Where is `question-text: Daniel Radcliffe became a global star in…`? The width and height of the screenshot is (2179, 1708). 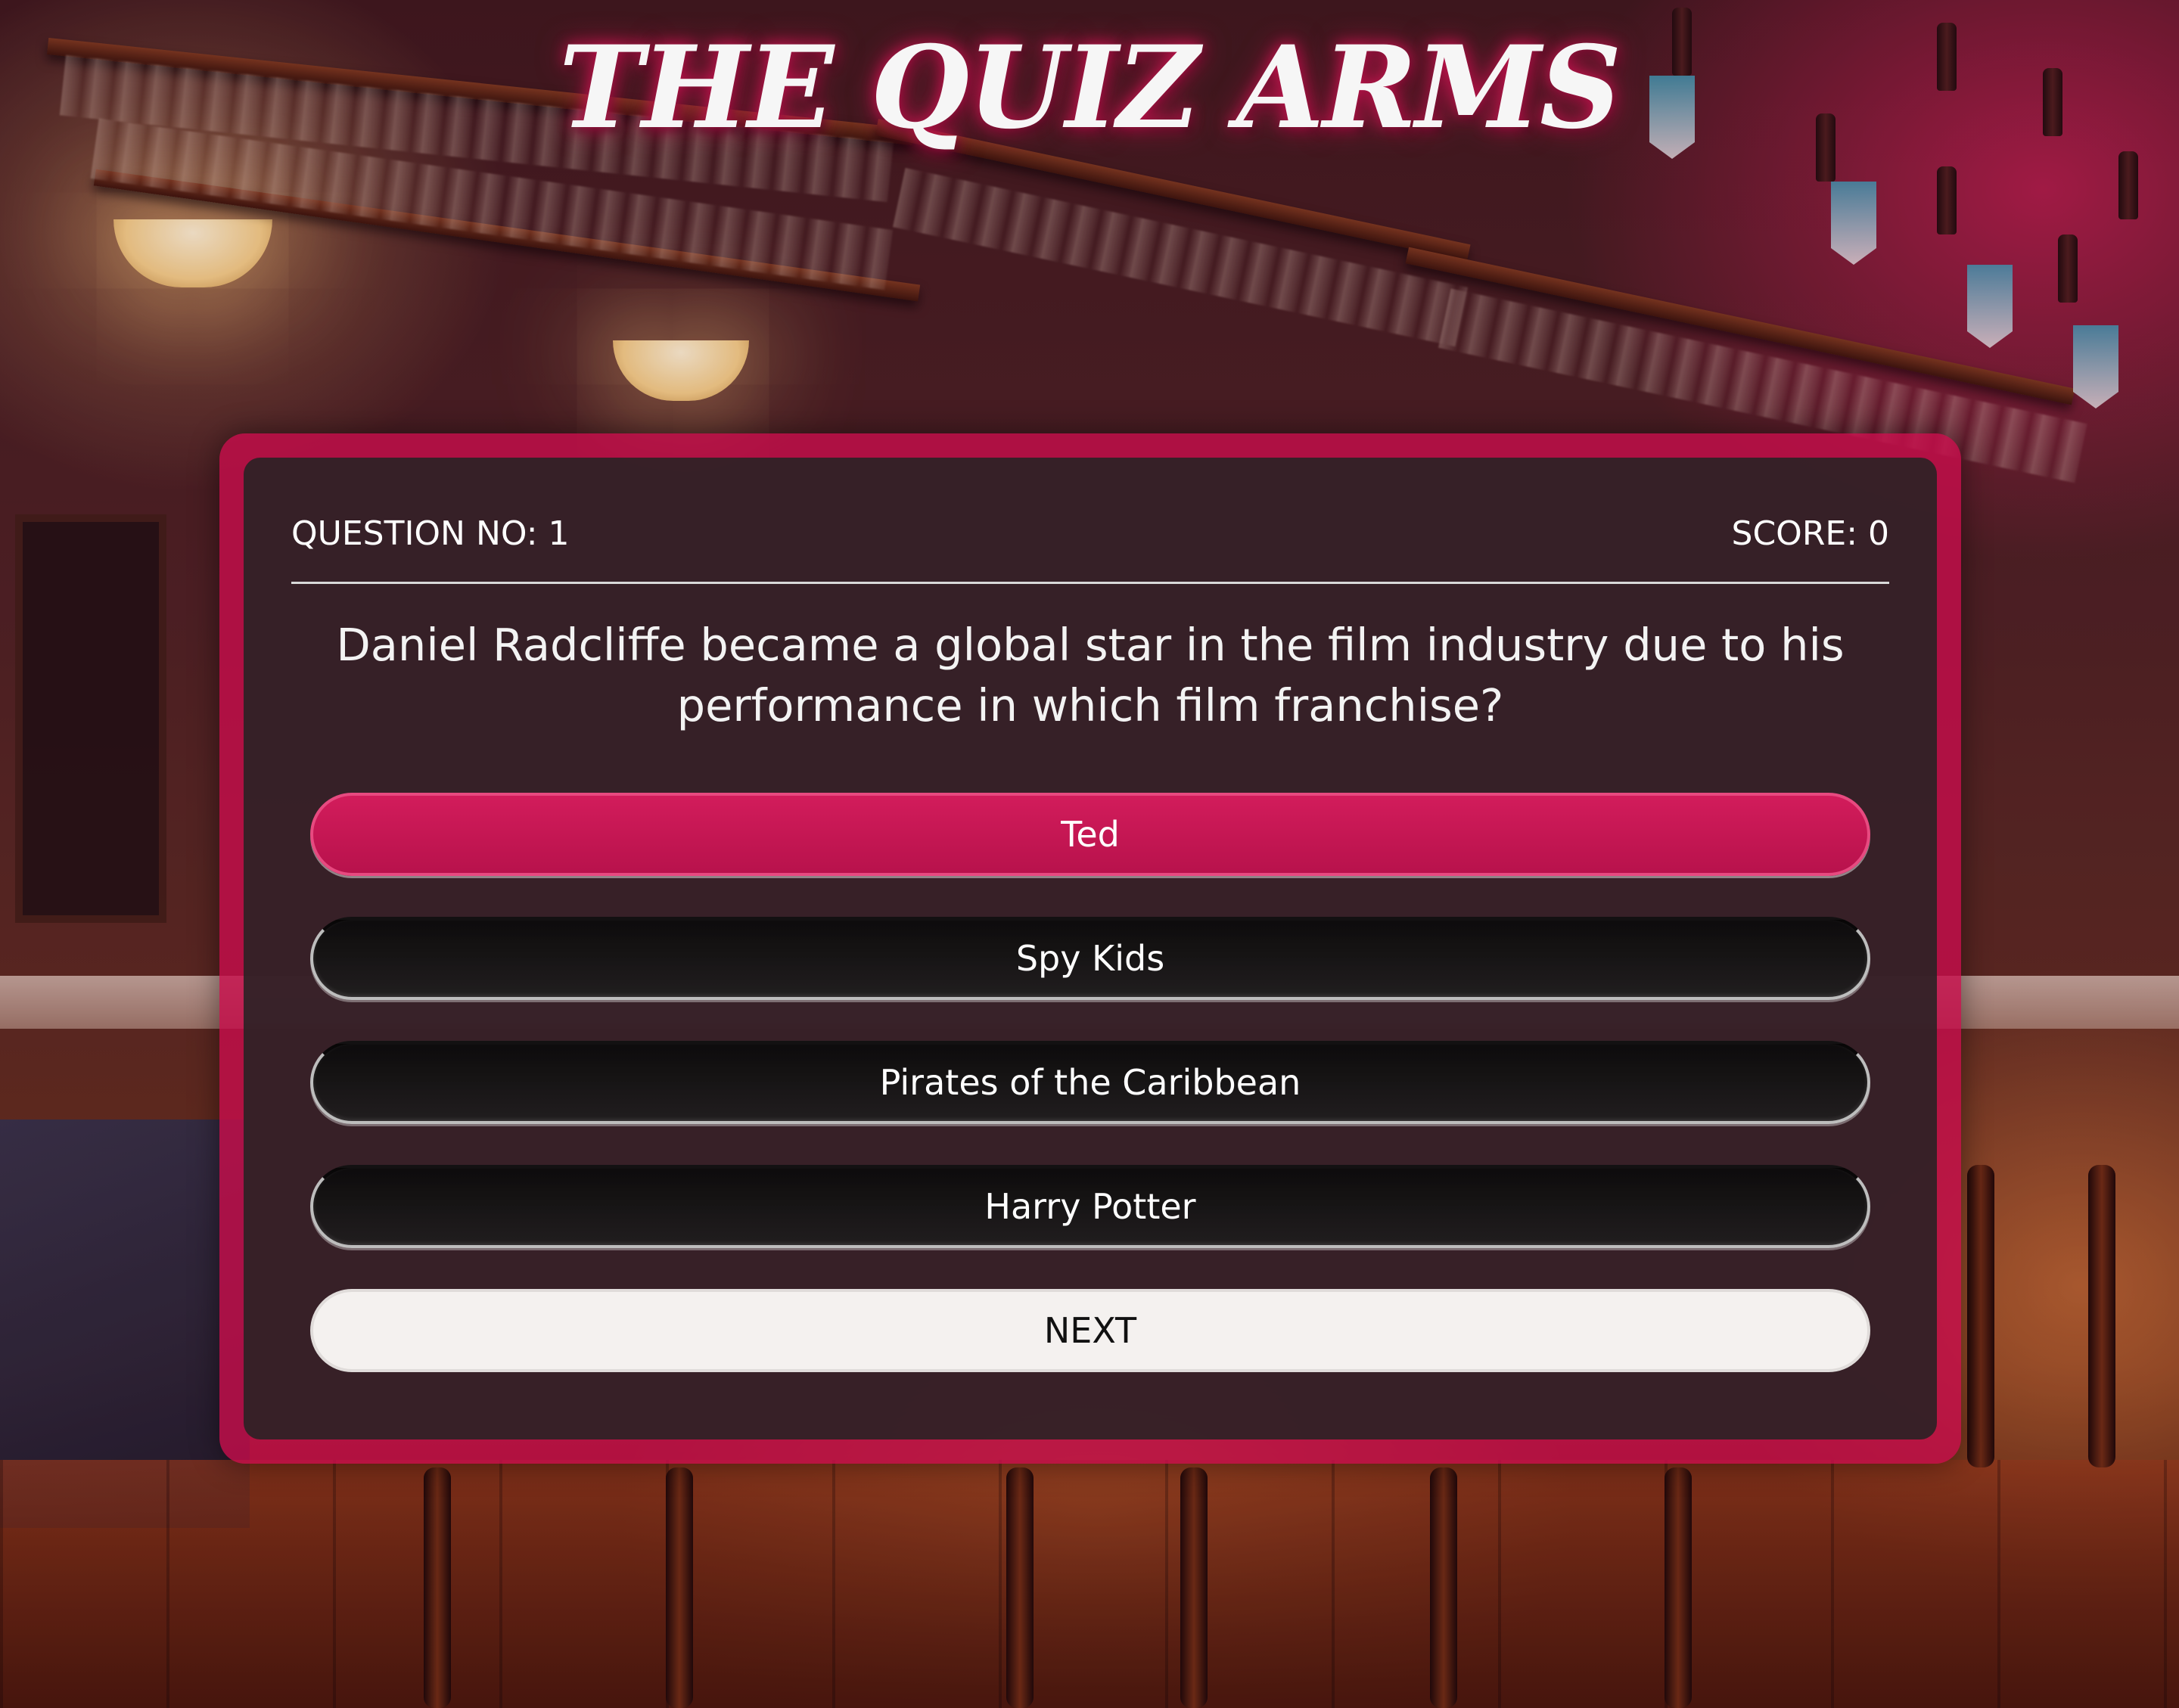 question-text: Daniel Radcliffe became a global star in… is located at coordinates (1090, 675).